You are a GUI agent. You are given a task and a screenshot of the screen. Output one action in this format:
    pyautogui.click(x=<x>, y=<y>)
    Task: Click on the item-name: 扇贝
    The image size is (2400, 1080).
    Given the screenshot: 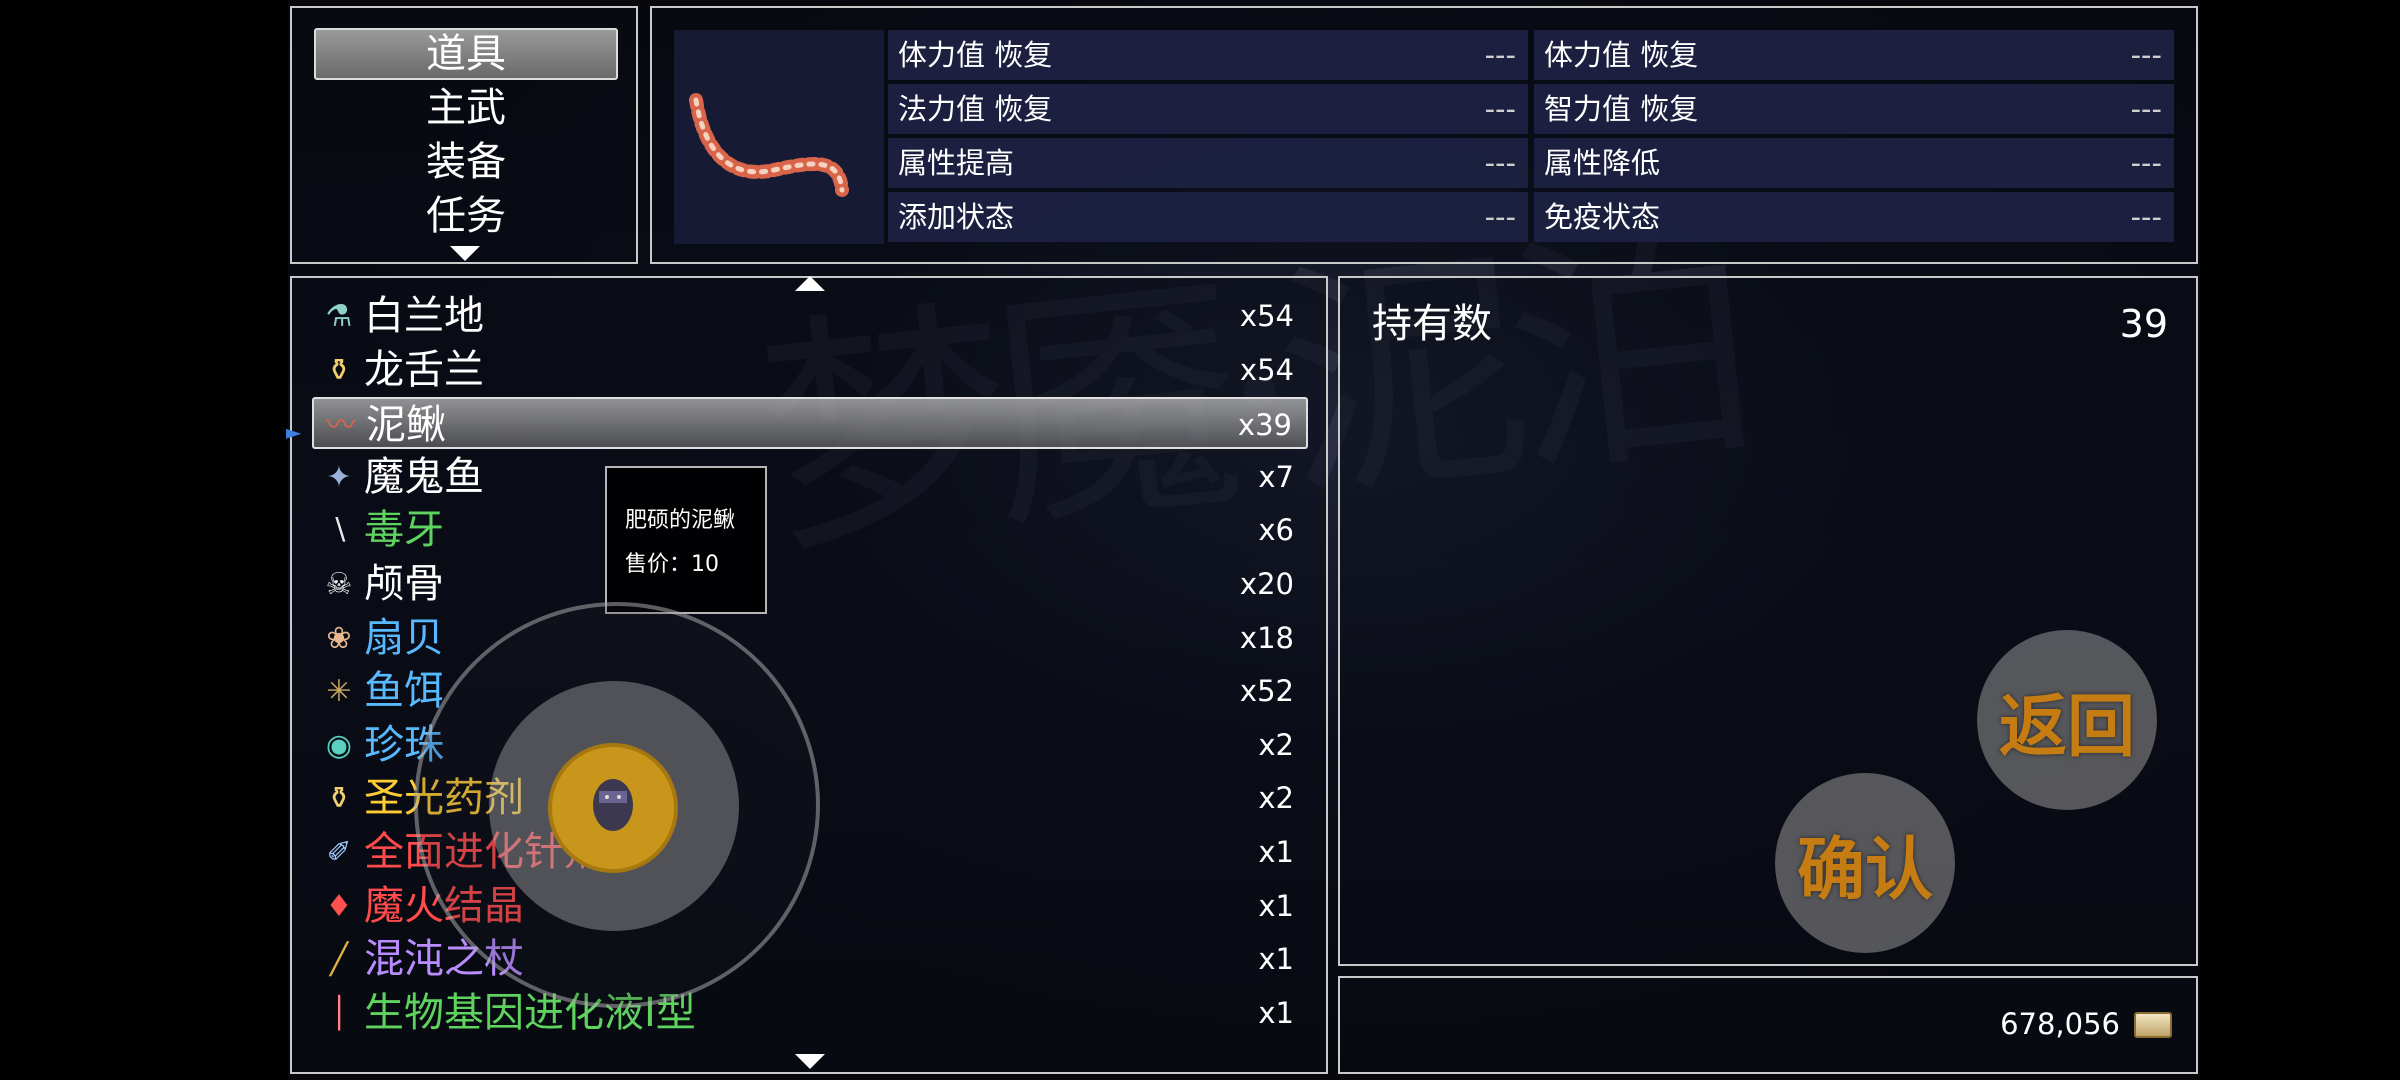 What is the action you would take?
    pyautogui.click(x=404, y=637)
    